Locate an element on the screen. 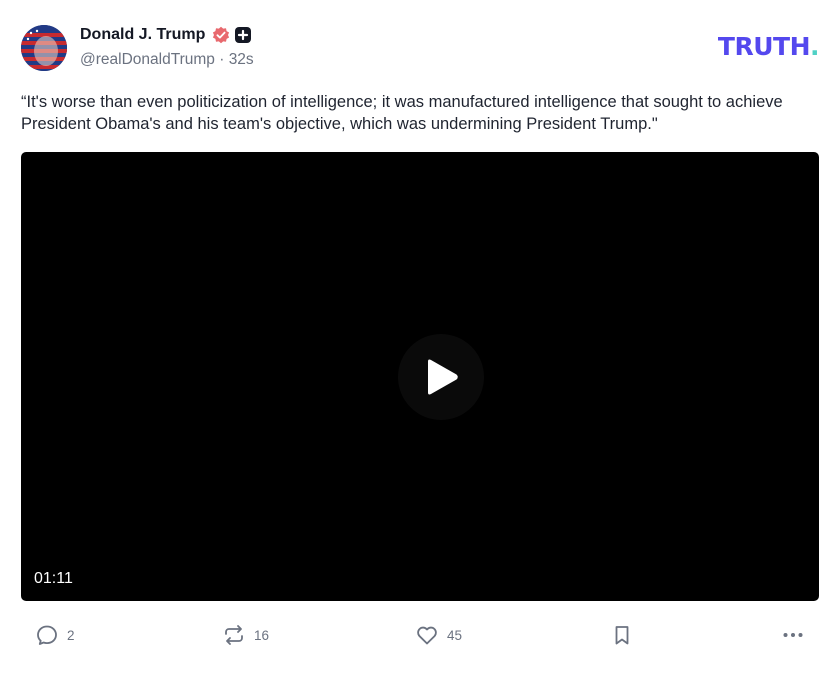 Image resolution: width=840 pixels, height=674 pixels. bookmark-icon is located at coordinates (622, 635).